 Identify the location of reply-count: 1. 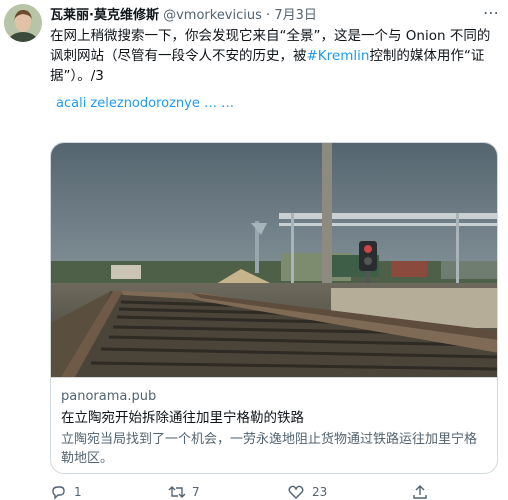
(78, 492).